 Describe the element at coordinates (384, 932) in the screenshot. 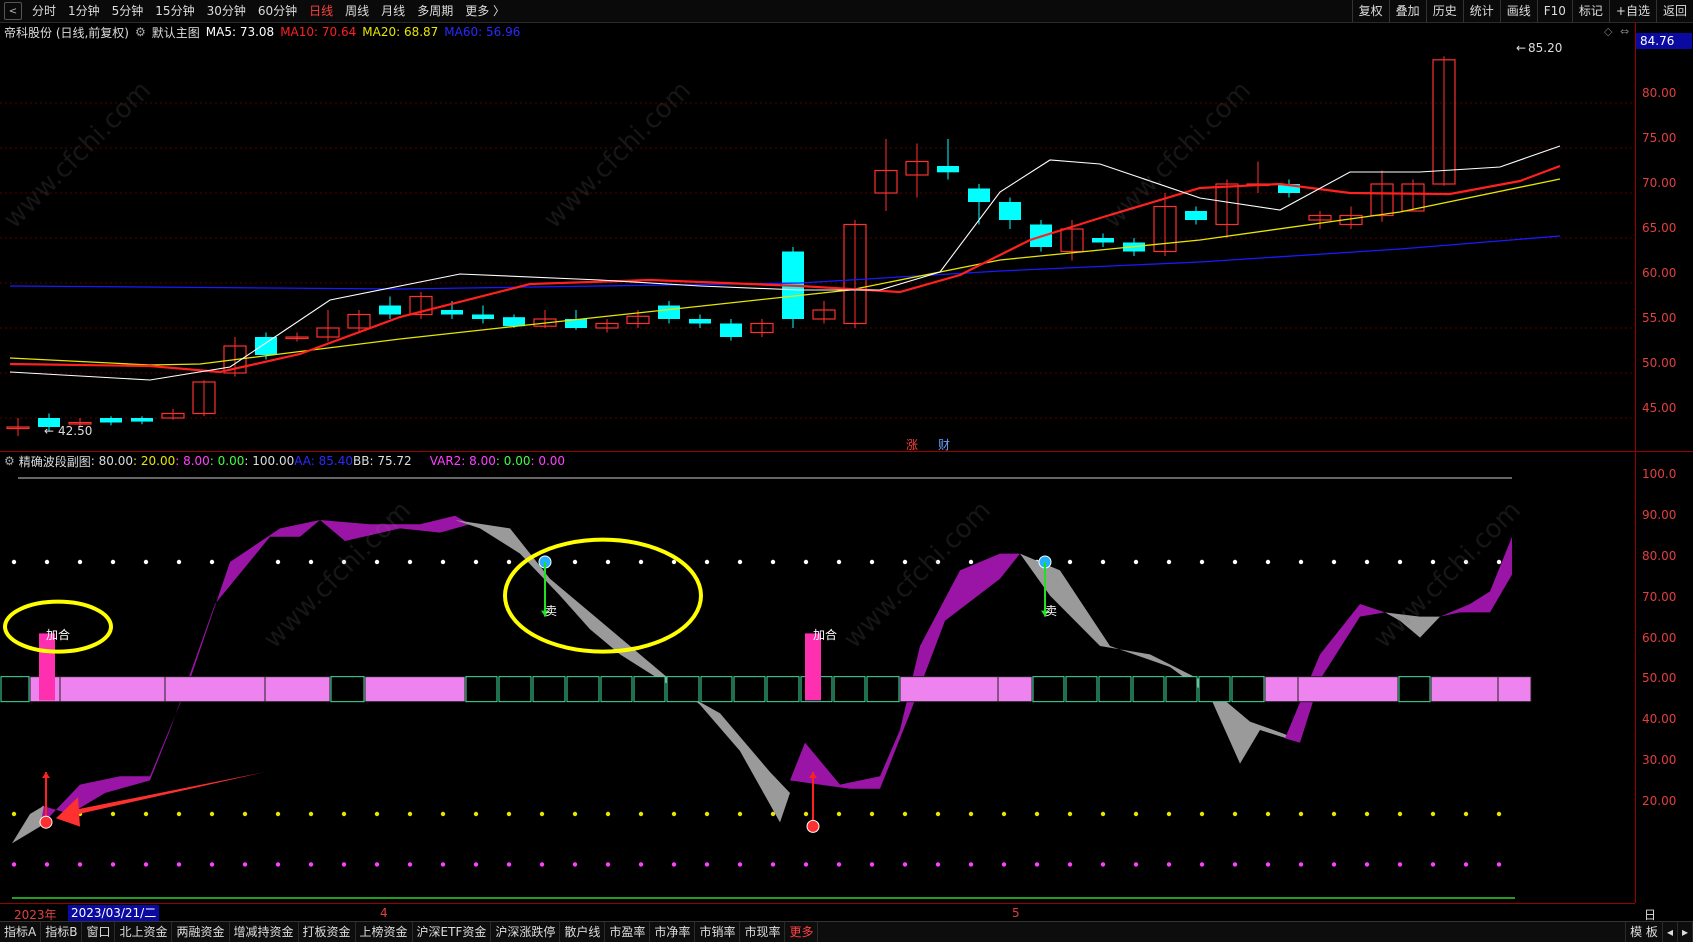

I see `tab-dragon-tiger: 上榜资金` at that location.